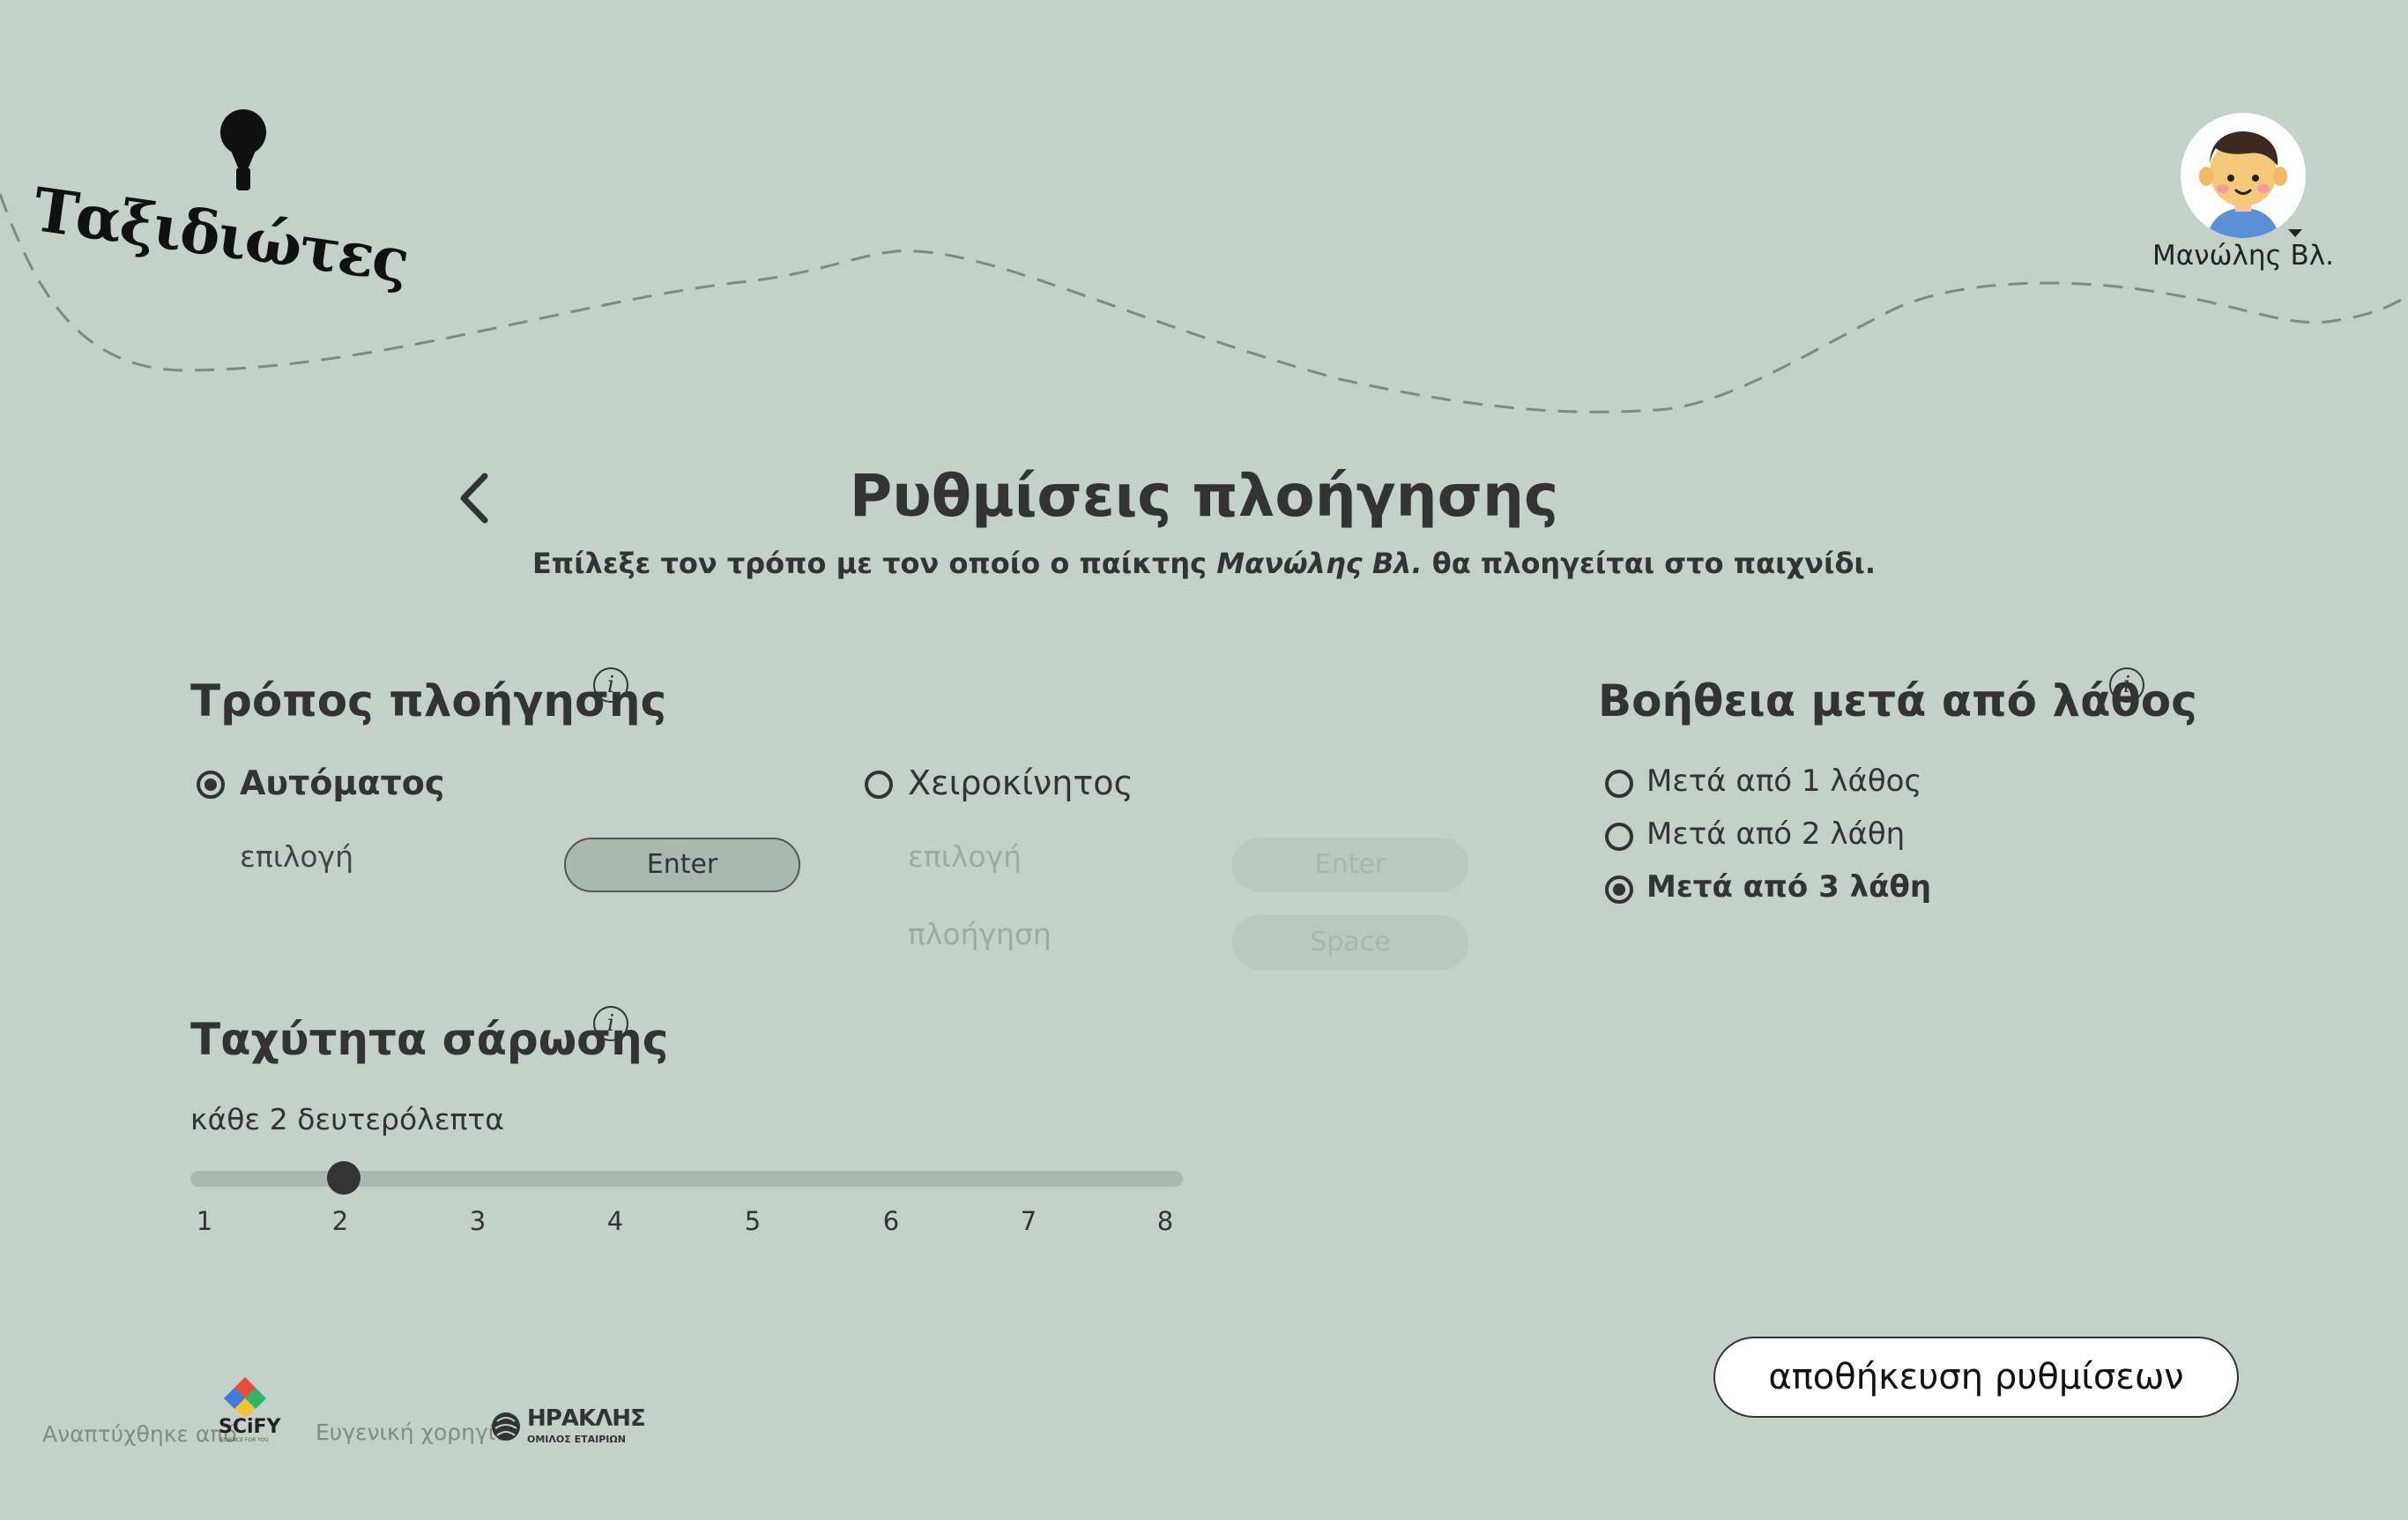 This screenshot has height=1520, width=2408. I want to click on scify-tagline: SCIENCE FOR YOU, so click(244, 1440).